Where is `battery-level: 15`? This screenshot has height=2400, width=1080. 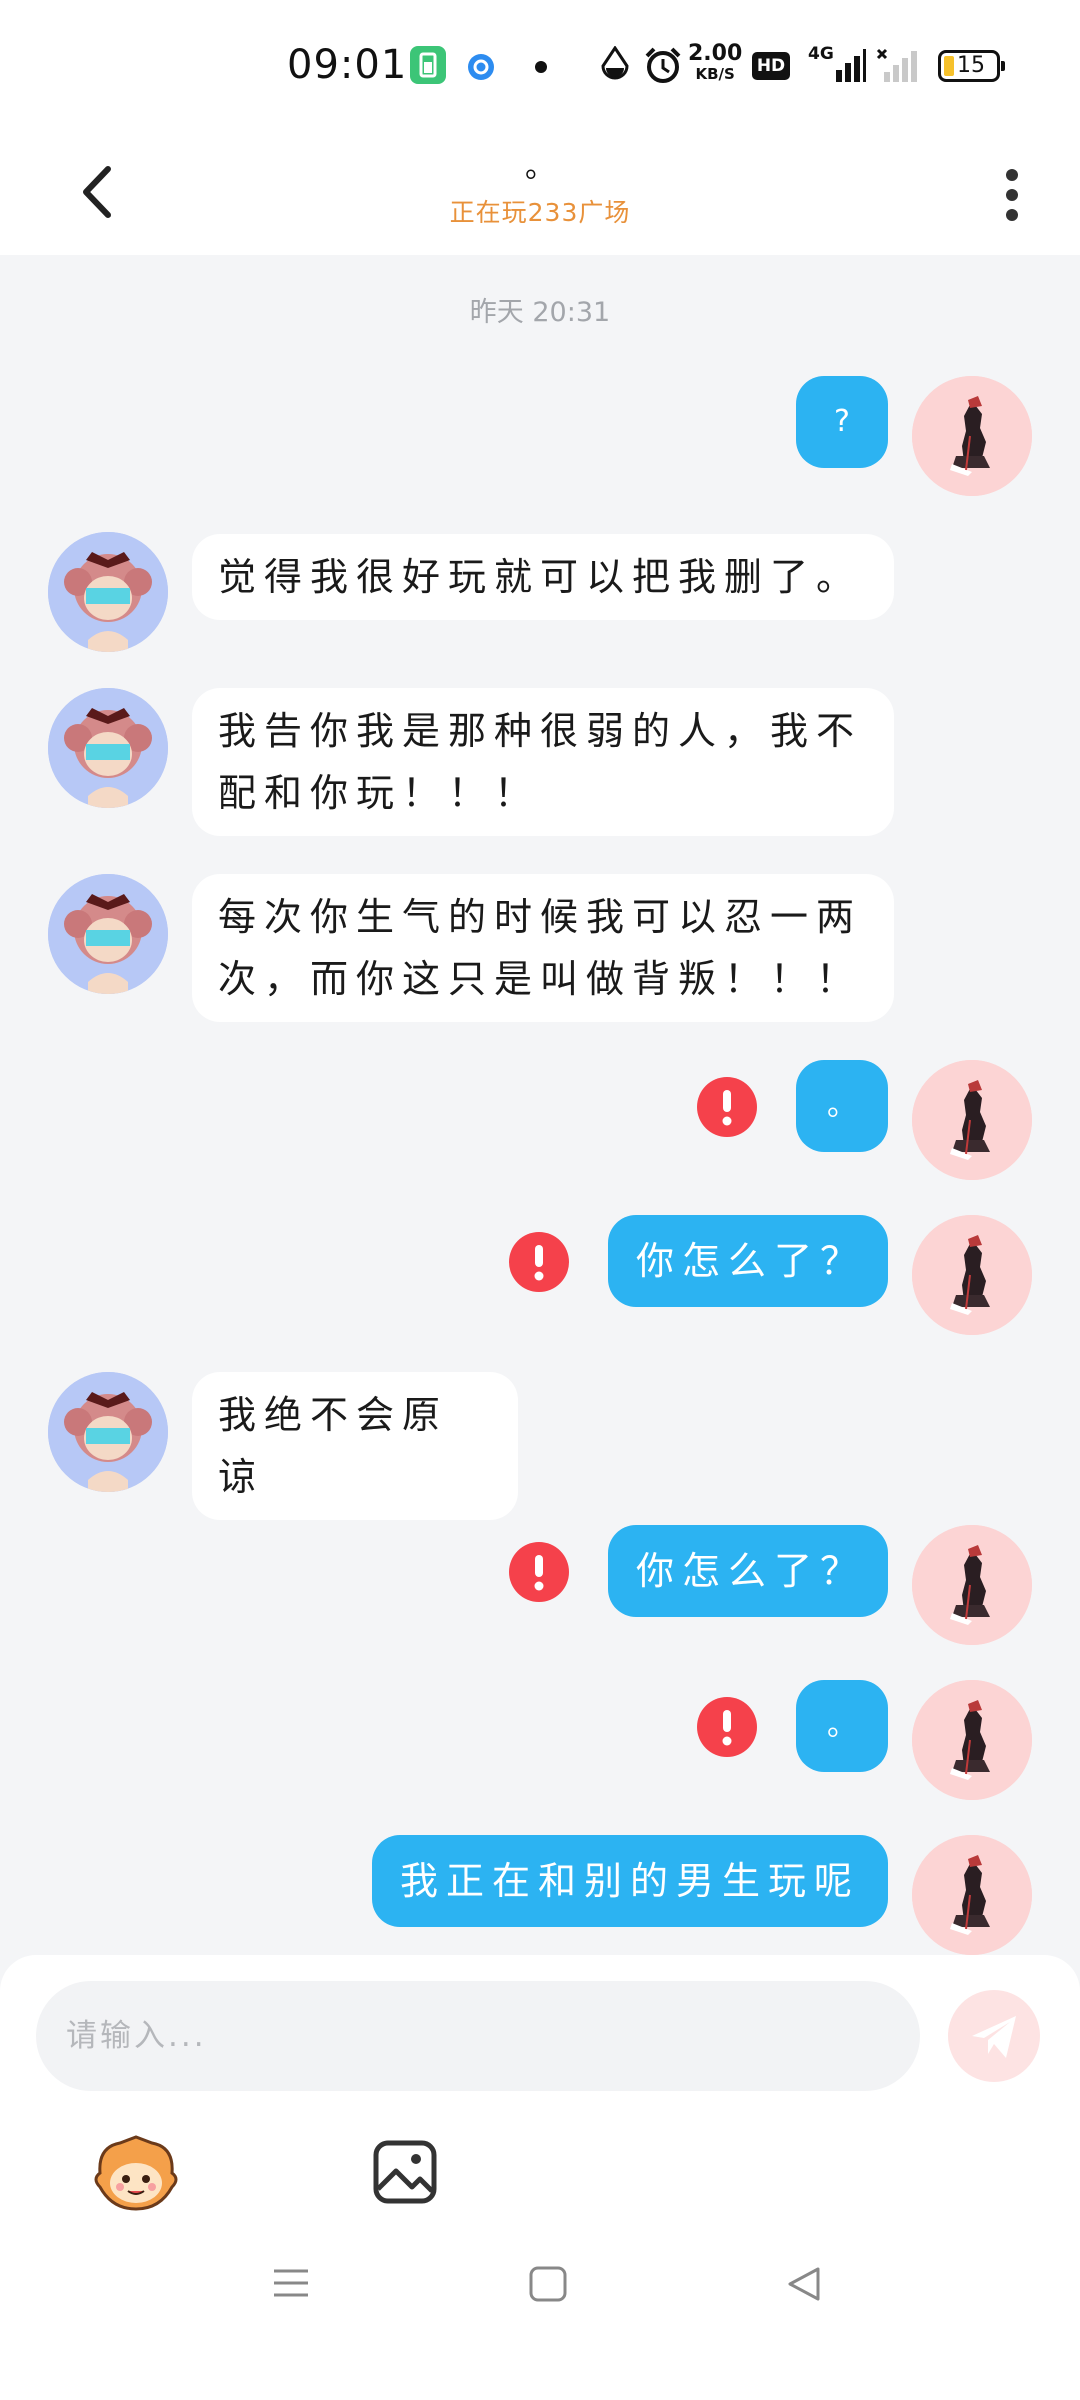 battery-level: 15 is located at coordinates (971, 65).